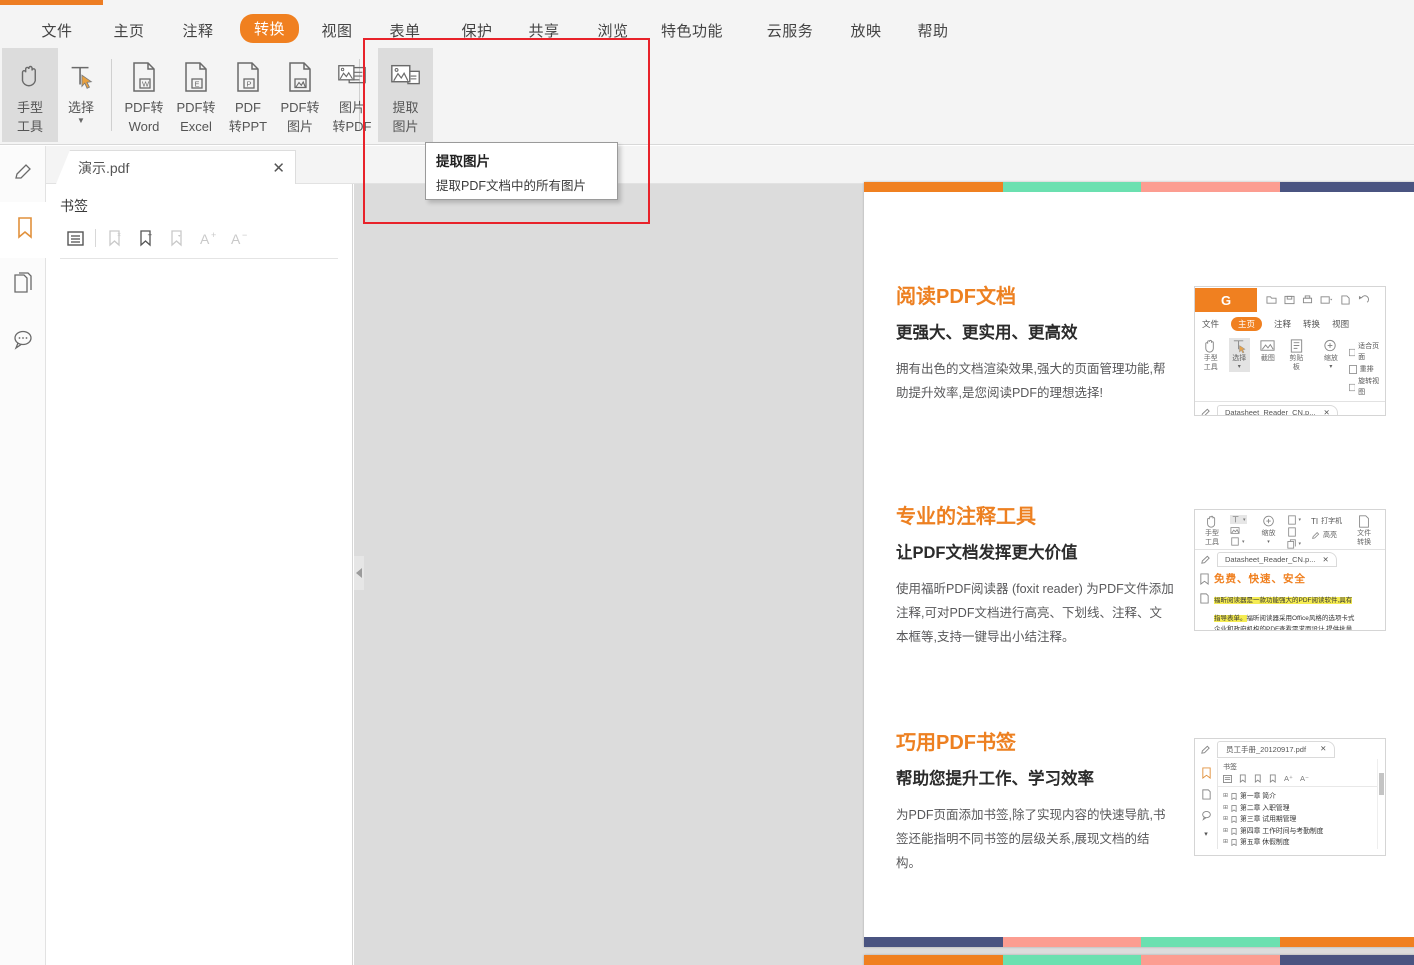  I want to click on ribbon-button-label-2: 工具, so click(29, 126).